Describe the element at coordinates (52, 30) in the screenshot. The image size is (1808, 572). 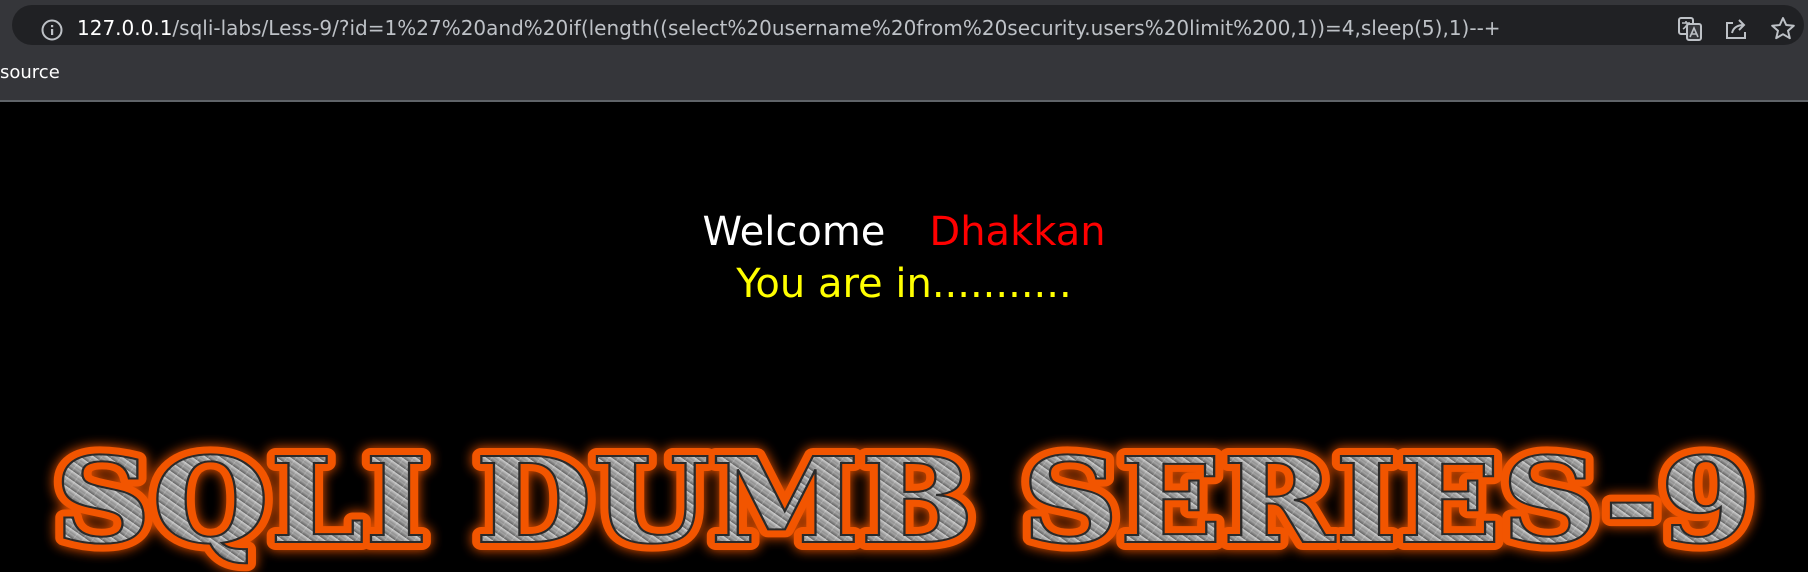
I see `info-icon` at that location.